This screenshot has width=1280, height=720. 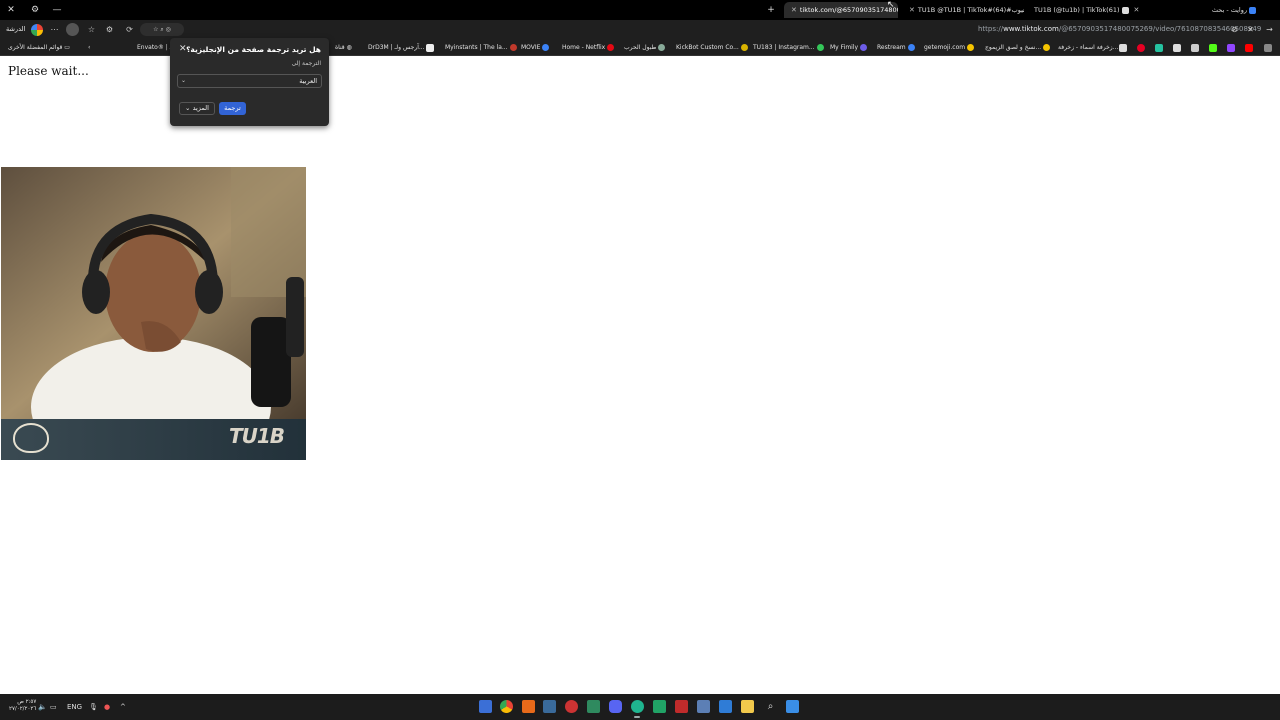 What do you see at coordinates (31, 438) in the screenshot?
I see `channel-logo-icon` at bounding box center [31, 438].